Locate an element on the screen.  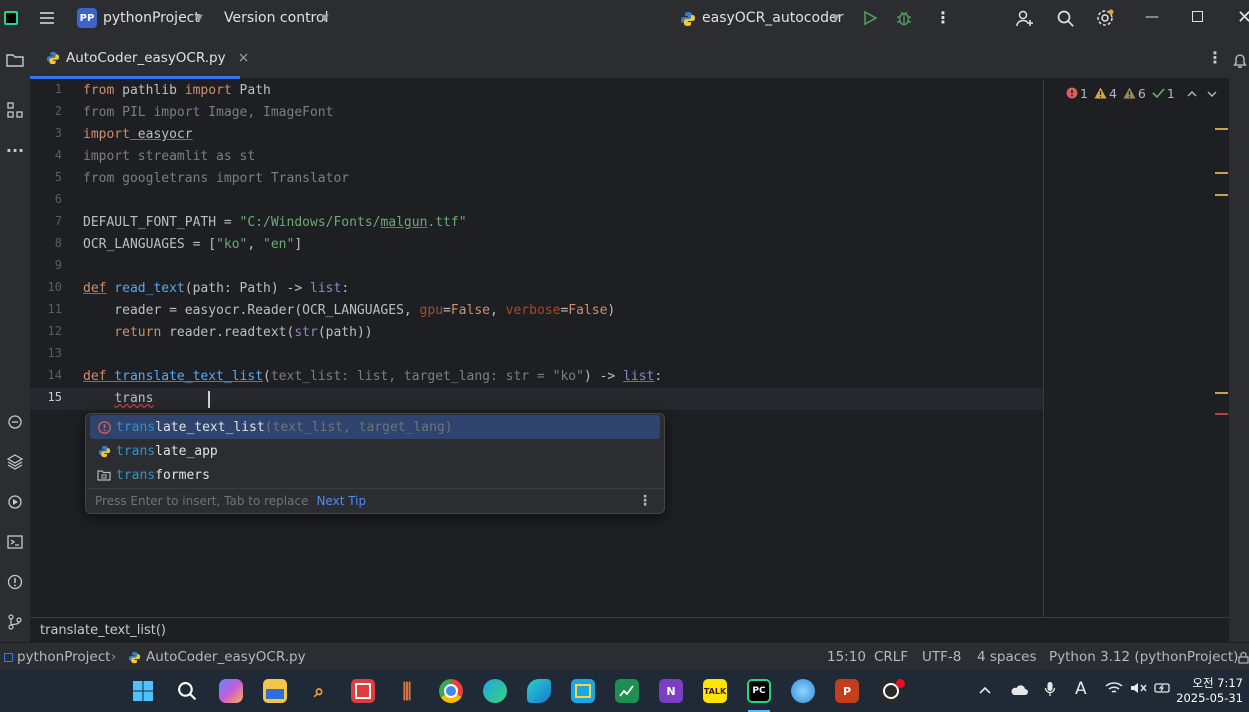
main-menu-icon is located at coordinates (47, 20).